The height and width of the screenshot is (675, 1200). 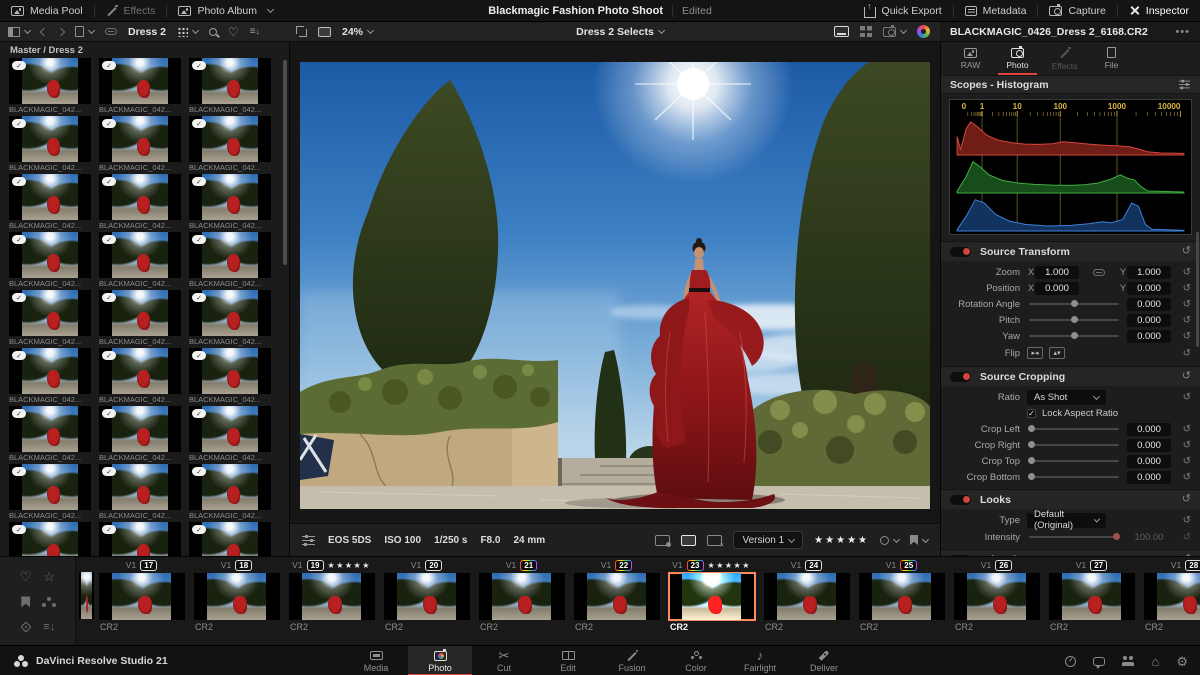 What do you see at coordinates (440, 660) in the screenshot?
I see `page-tab-photo: Photo` at bounding box center [440, 660].